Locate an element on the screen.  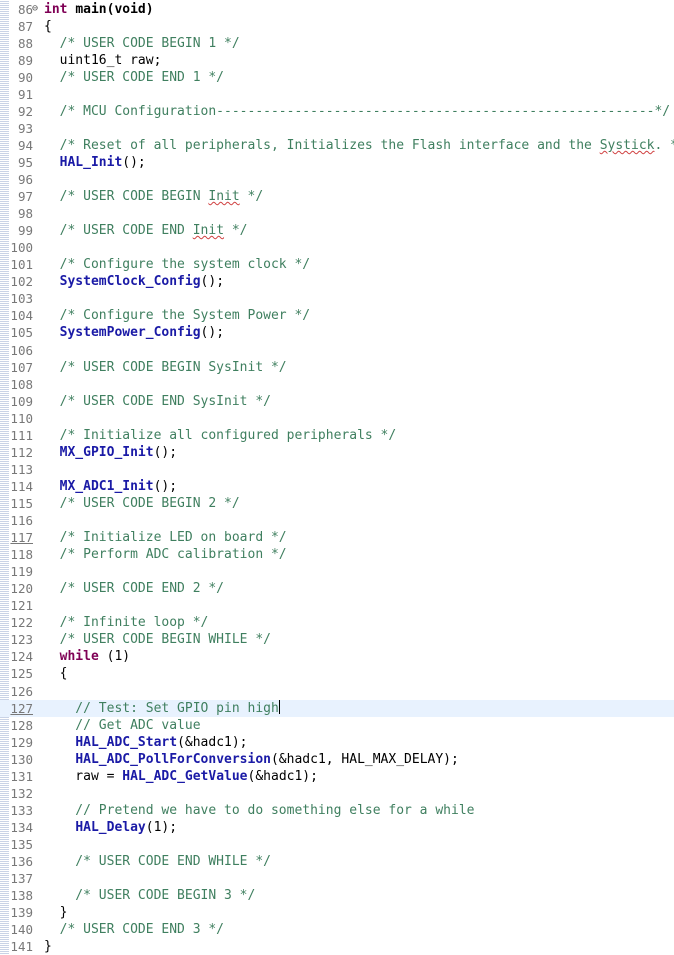
code-line: 122 /* Infinite loop */ is located at coordinates (337, 622).